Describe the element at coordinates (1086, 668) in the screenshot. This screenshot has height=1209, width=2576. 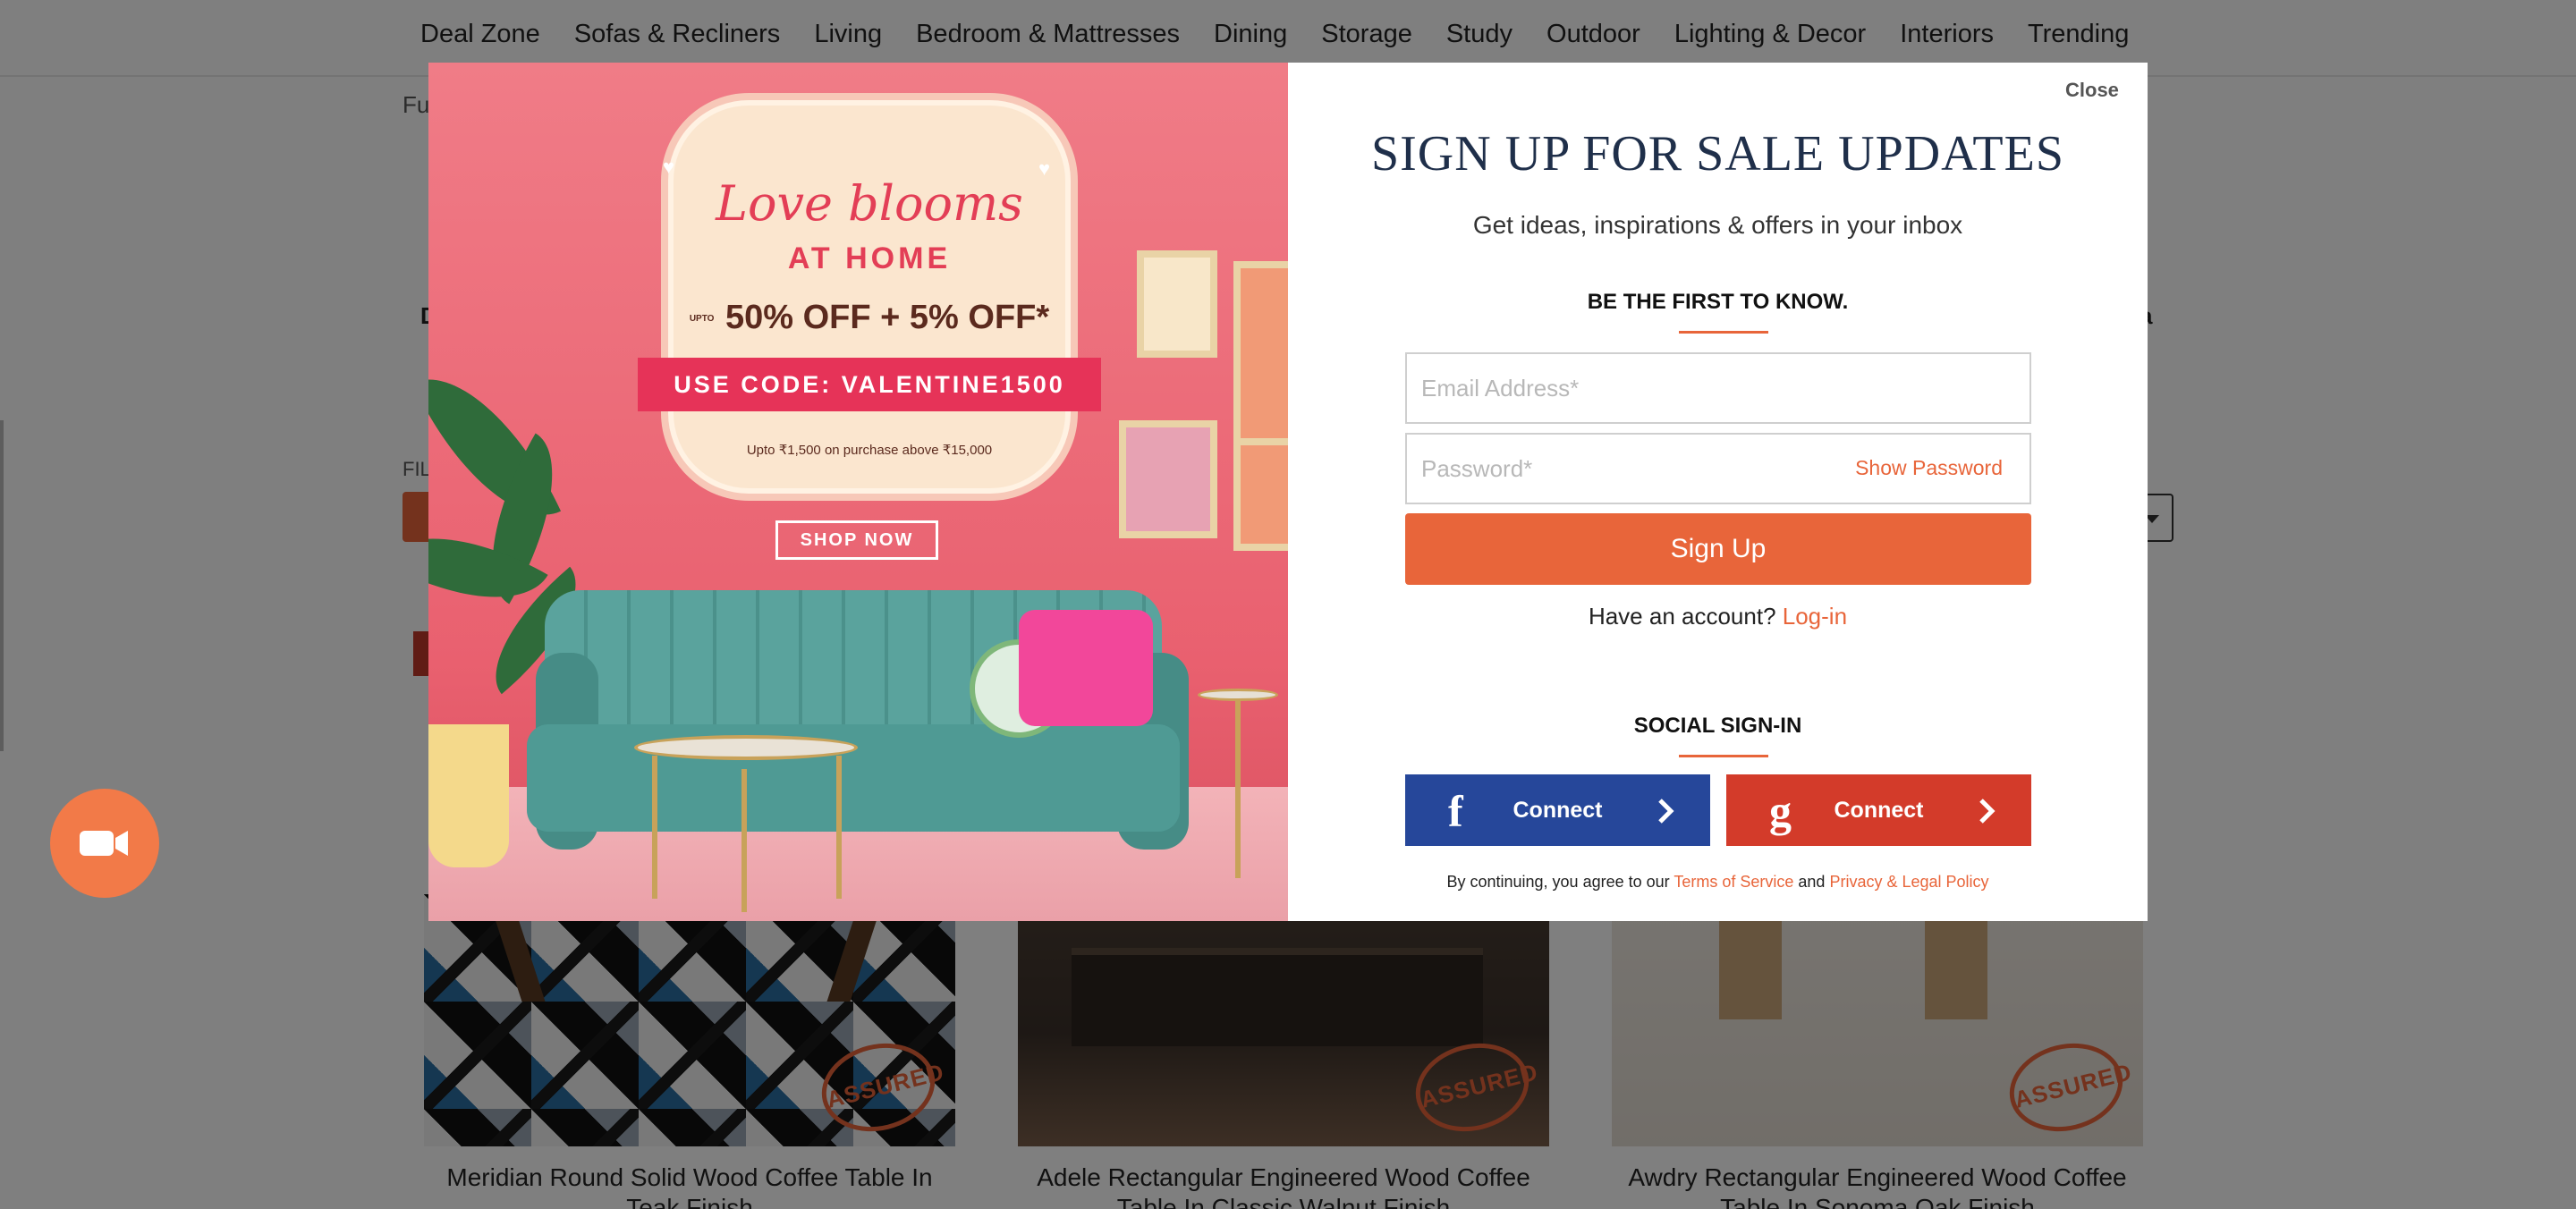
I see `cushion` at that location.